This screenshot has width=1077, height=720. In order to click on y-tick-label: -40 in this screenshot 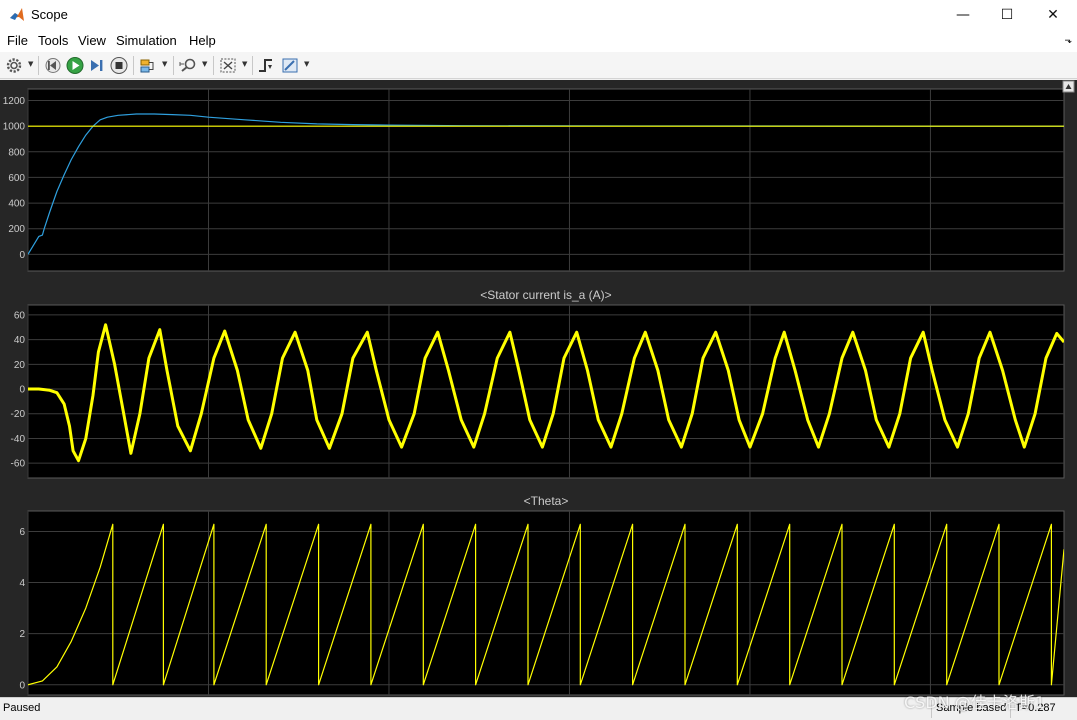, I will do `click(18, 439)`.